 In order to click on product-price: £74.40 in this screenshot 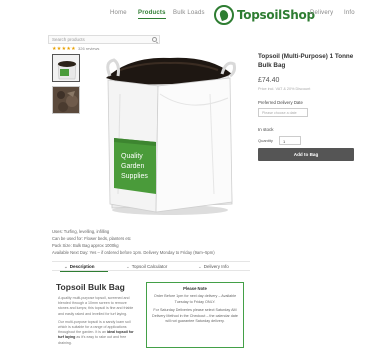, I will do `click(269, 80)`.